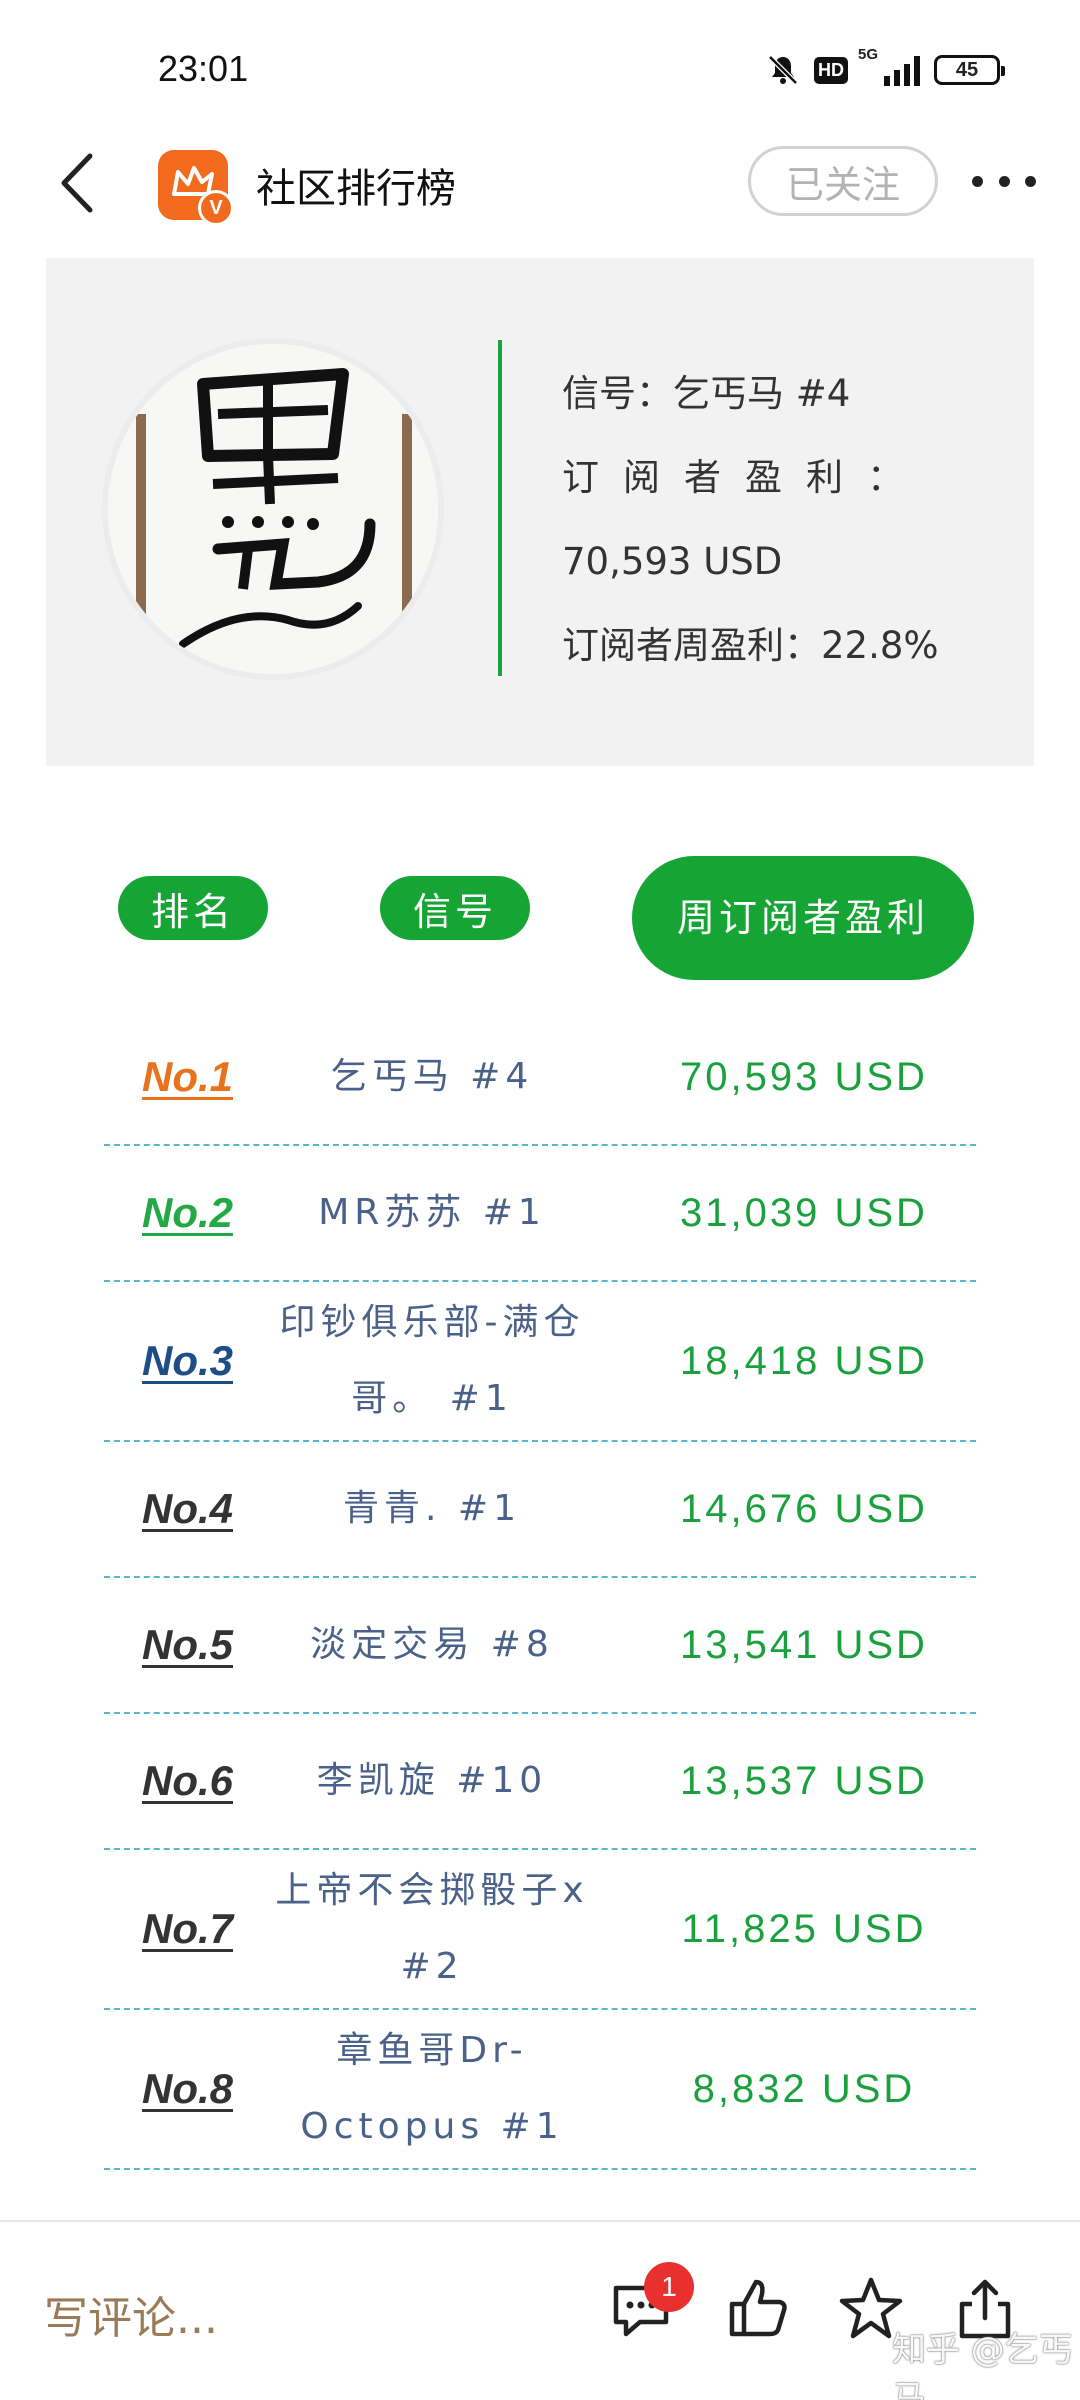 The image size is (1080, 2400). I want to click on profit-value: 14,676 USD, so click(804, 1508).